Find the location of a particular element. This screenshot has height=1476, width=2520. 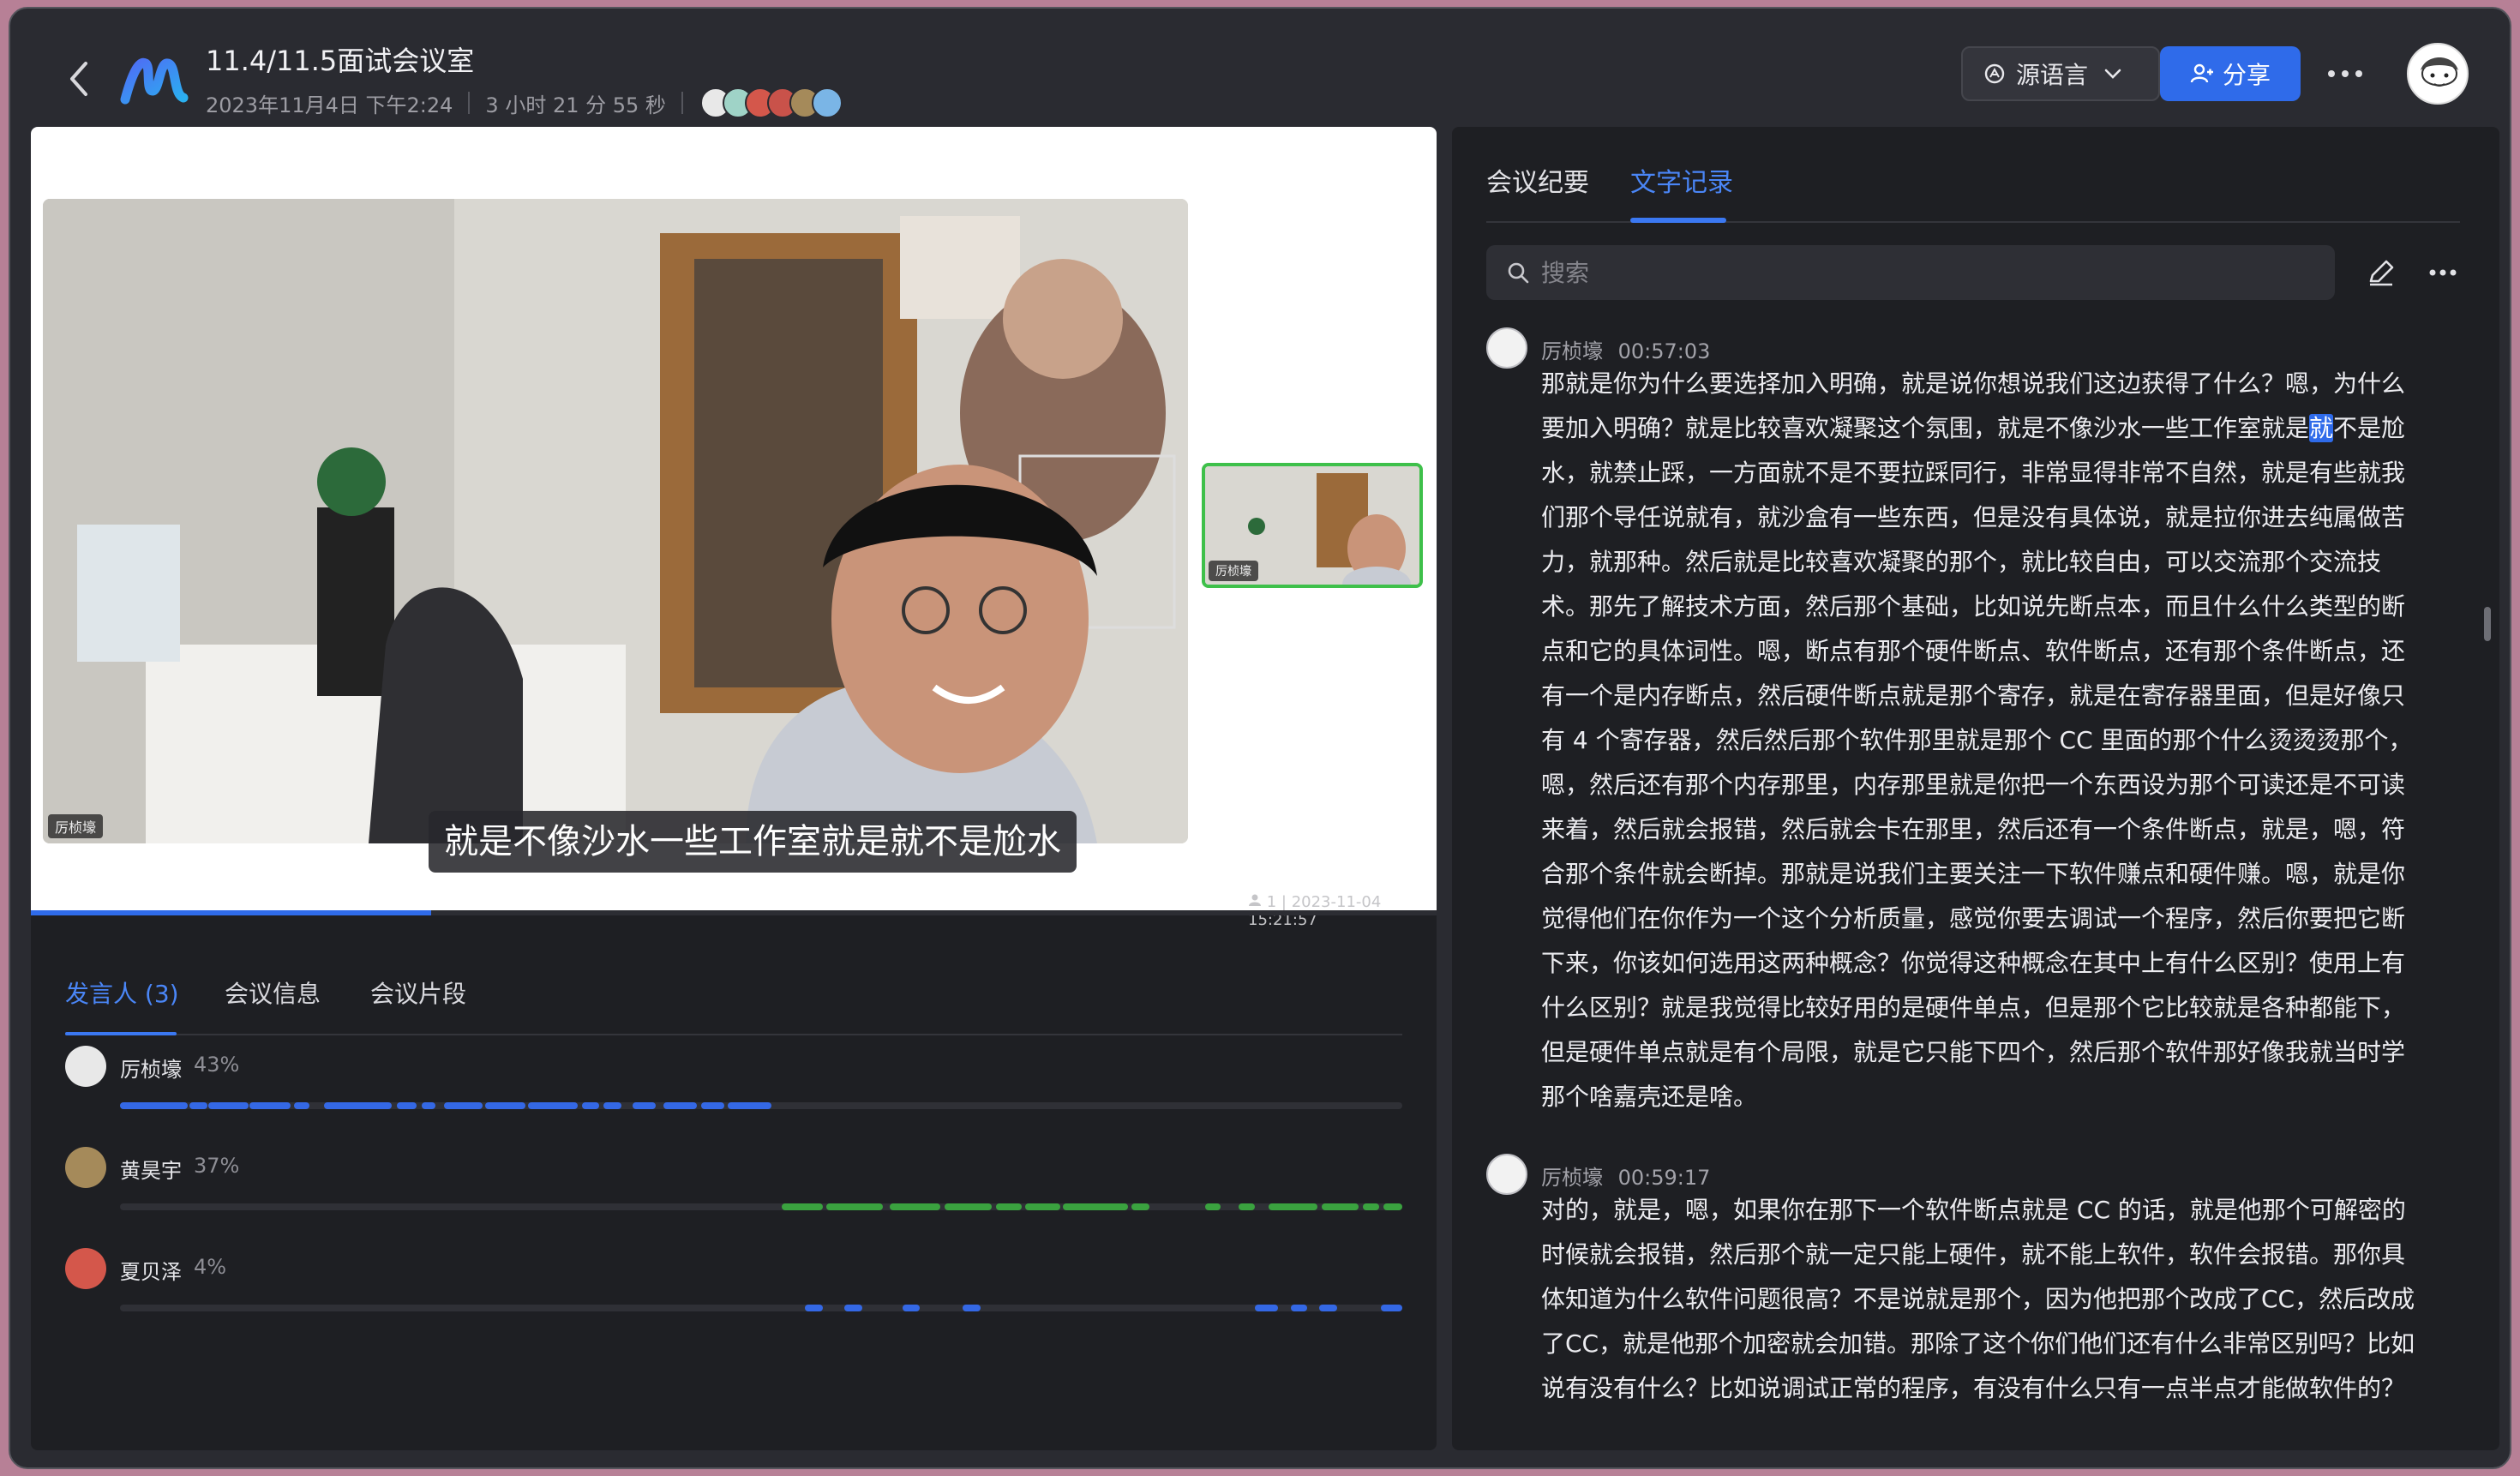

thumbnail-video-feed: 厉桢壕 is located at coordinates (1312, 525).